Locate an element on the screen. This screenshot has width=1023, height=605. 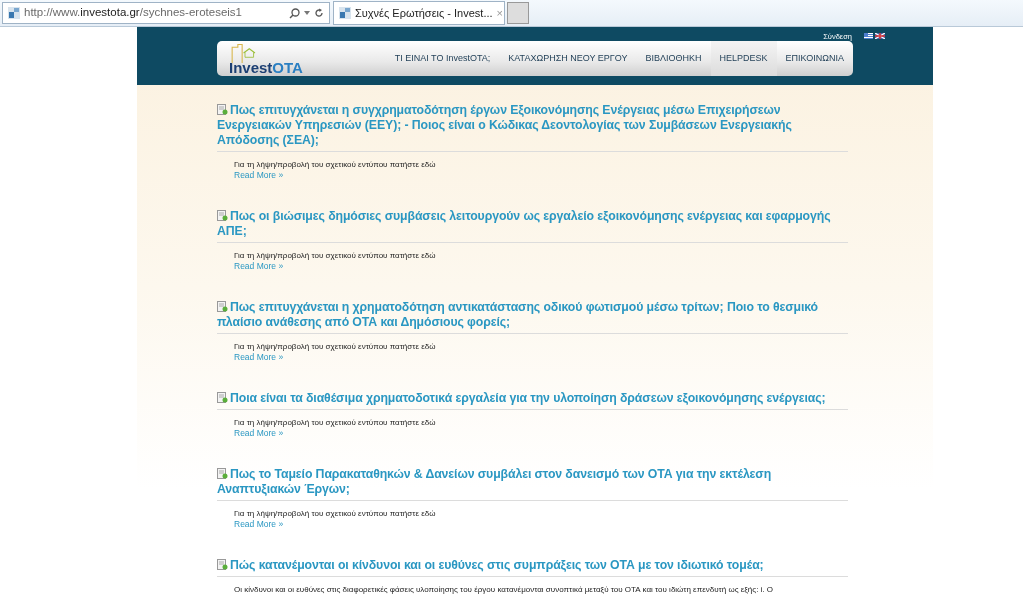
tab-close-button: × is located at coordinates (499, 13).